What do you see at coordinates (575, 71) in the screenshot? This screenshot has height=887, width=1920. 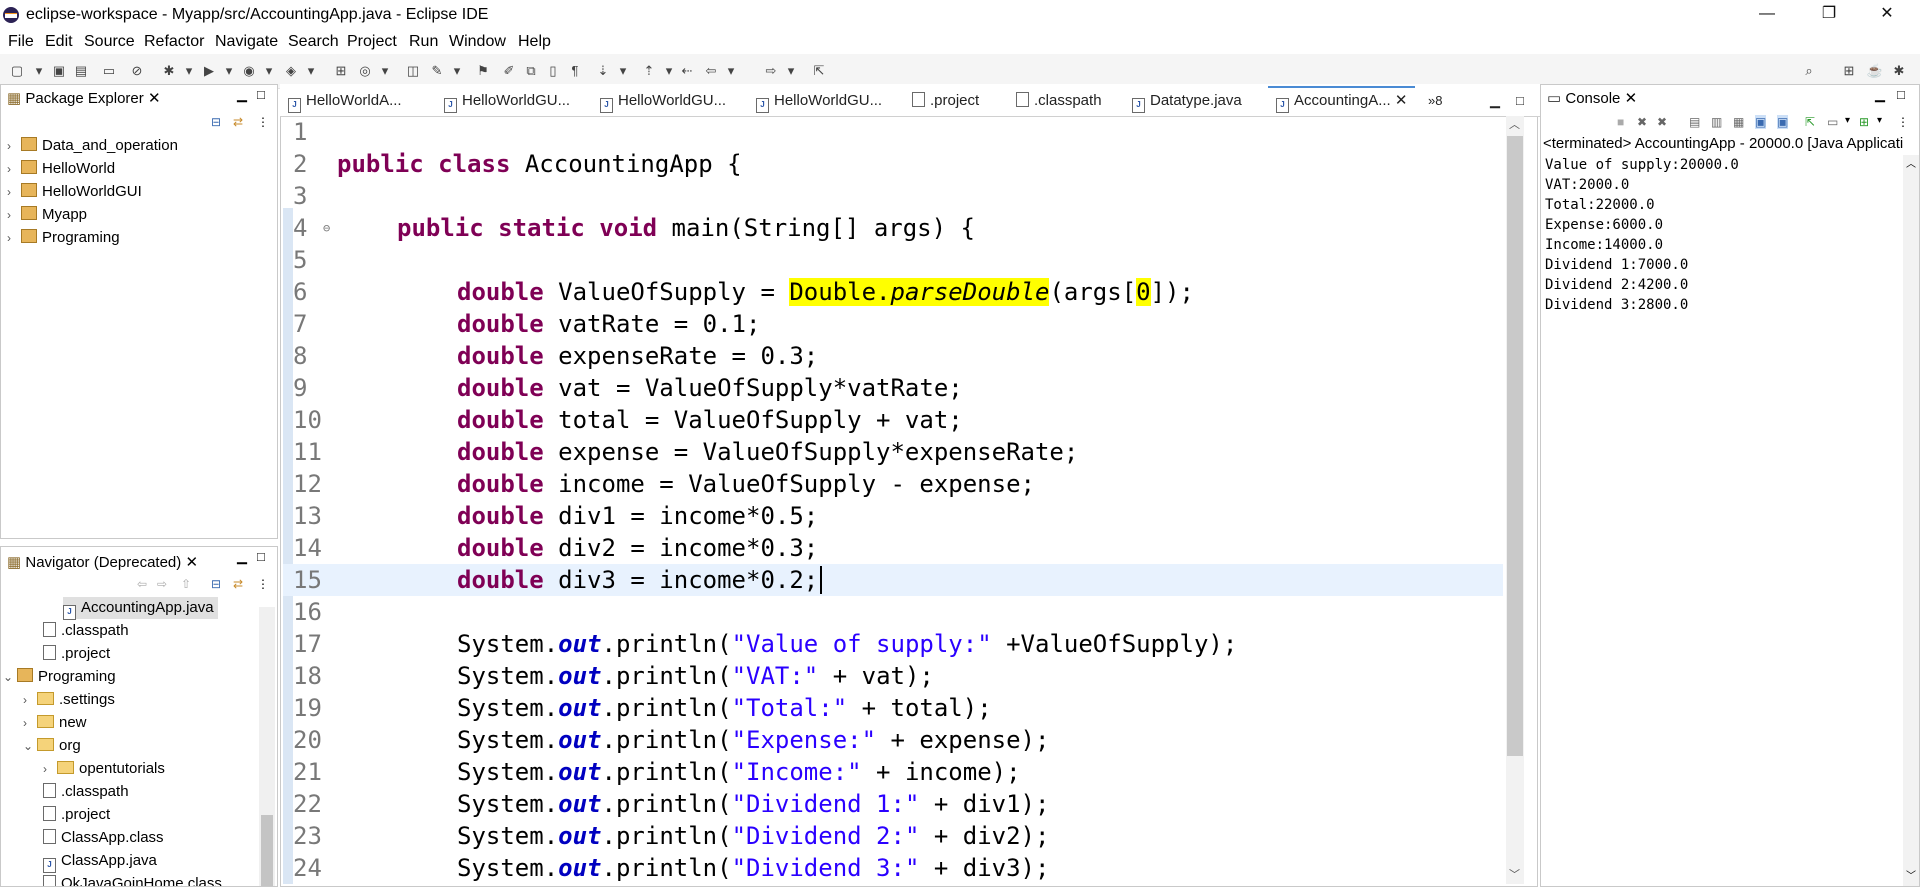 I see `paragraph-icon: ¶` at bounding box center [575, 71].